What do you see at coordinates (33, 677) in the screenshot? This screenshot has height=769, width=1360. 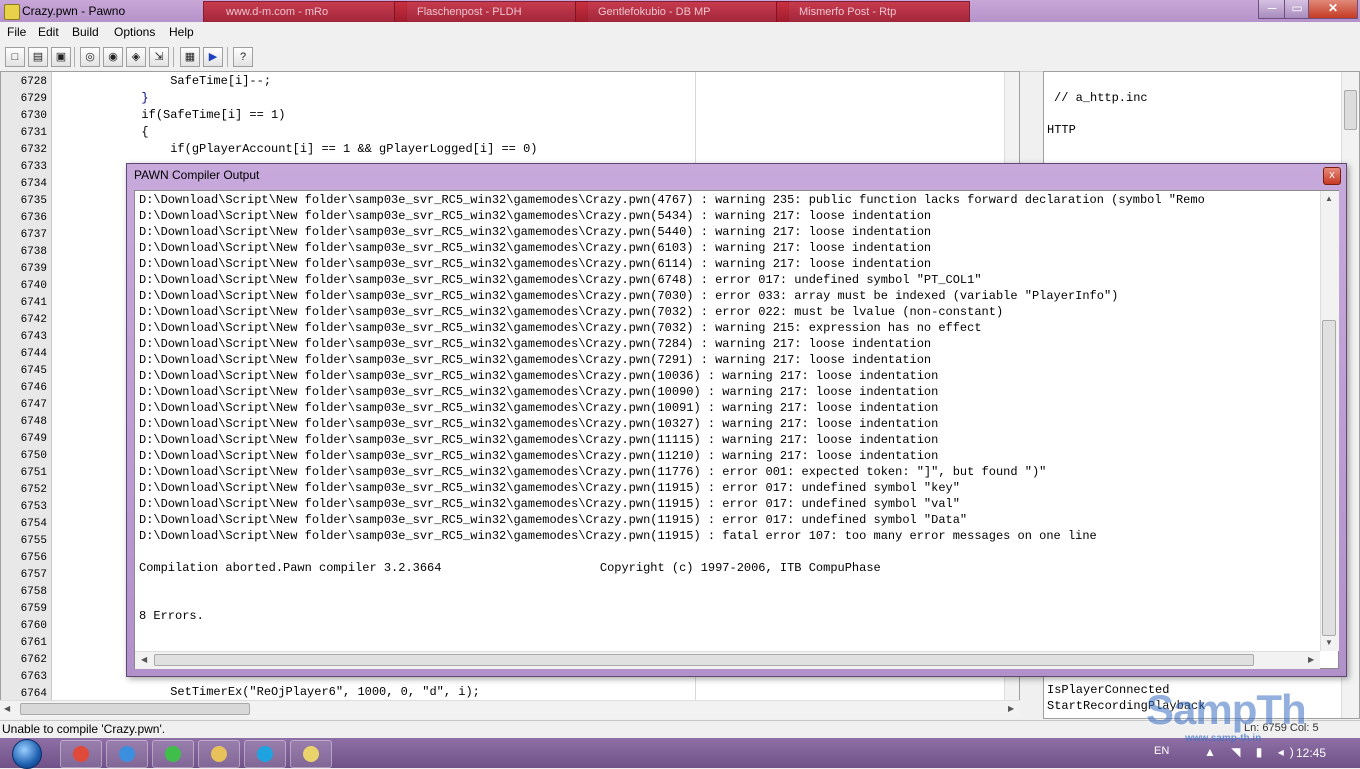 I see `line-number: 6763` at bounding box center [33, 677].